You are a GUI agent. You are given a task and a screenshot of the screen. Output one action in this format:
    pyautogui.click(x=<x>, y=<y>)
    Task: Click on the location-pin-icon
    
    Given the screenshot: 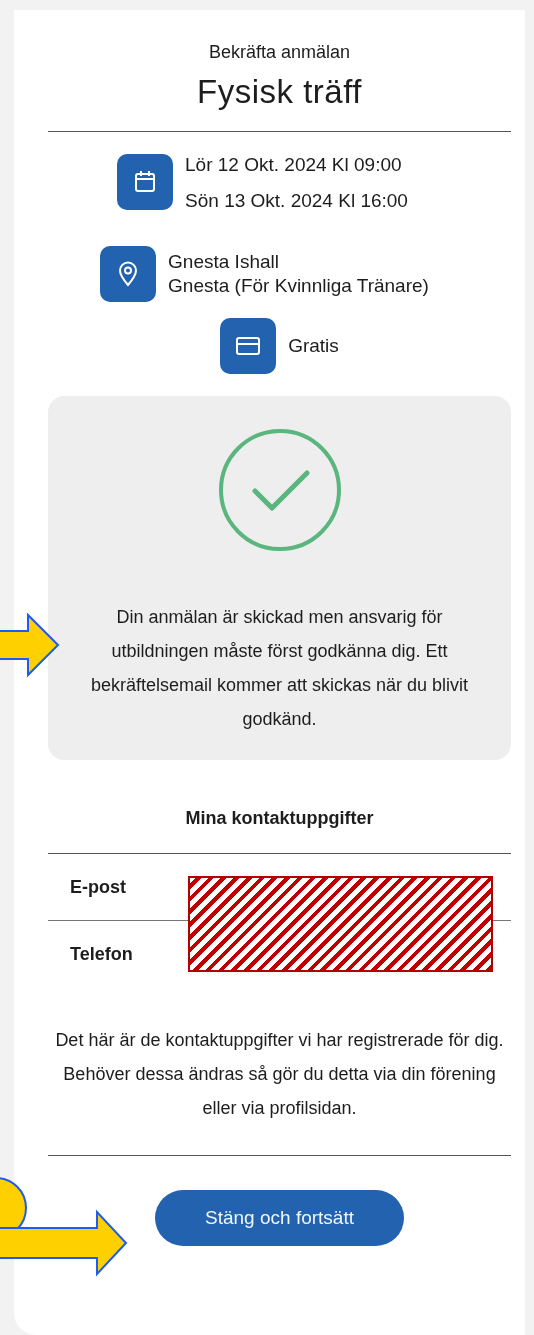 What is the action you would take?
    pyautogui.click(x=128, y=274)
    